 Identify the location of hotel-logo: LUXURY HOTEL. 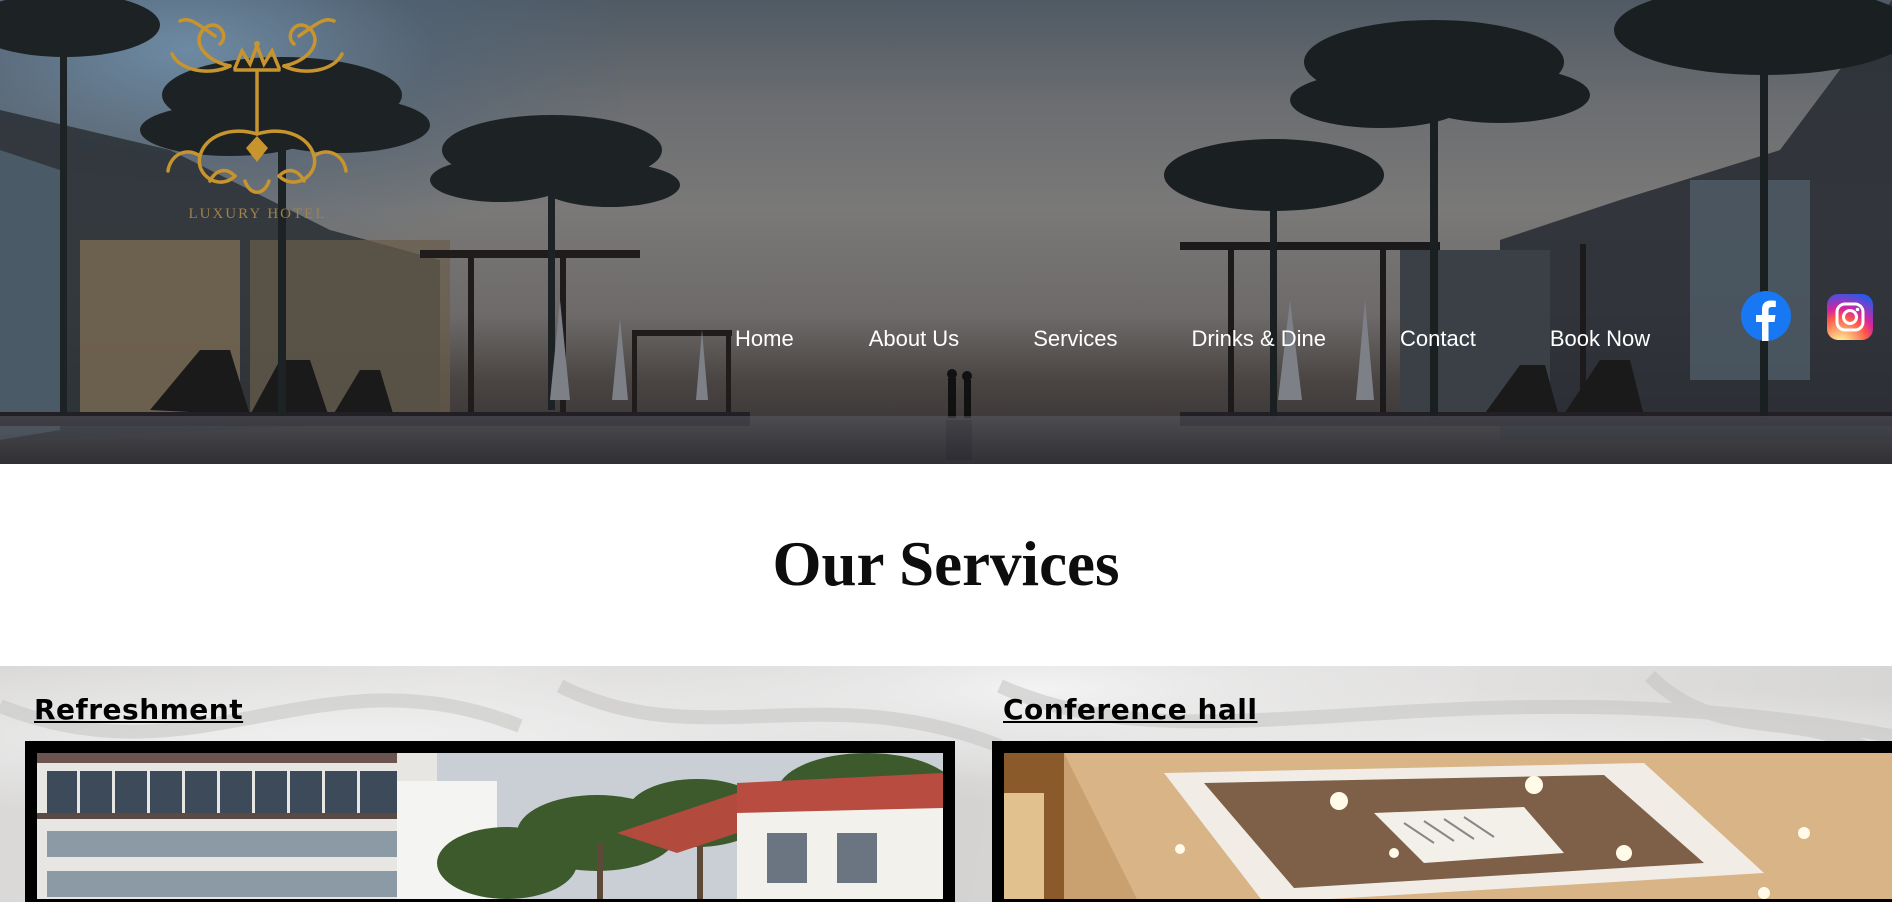
(257, 121).